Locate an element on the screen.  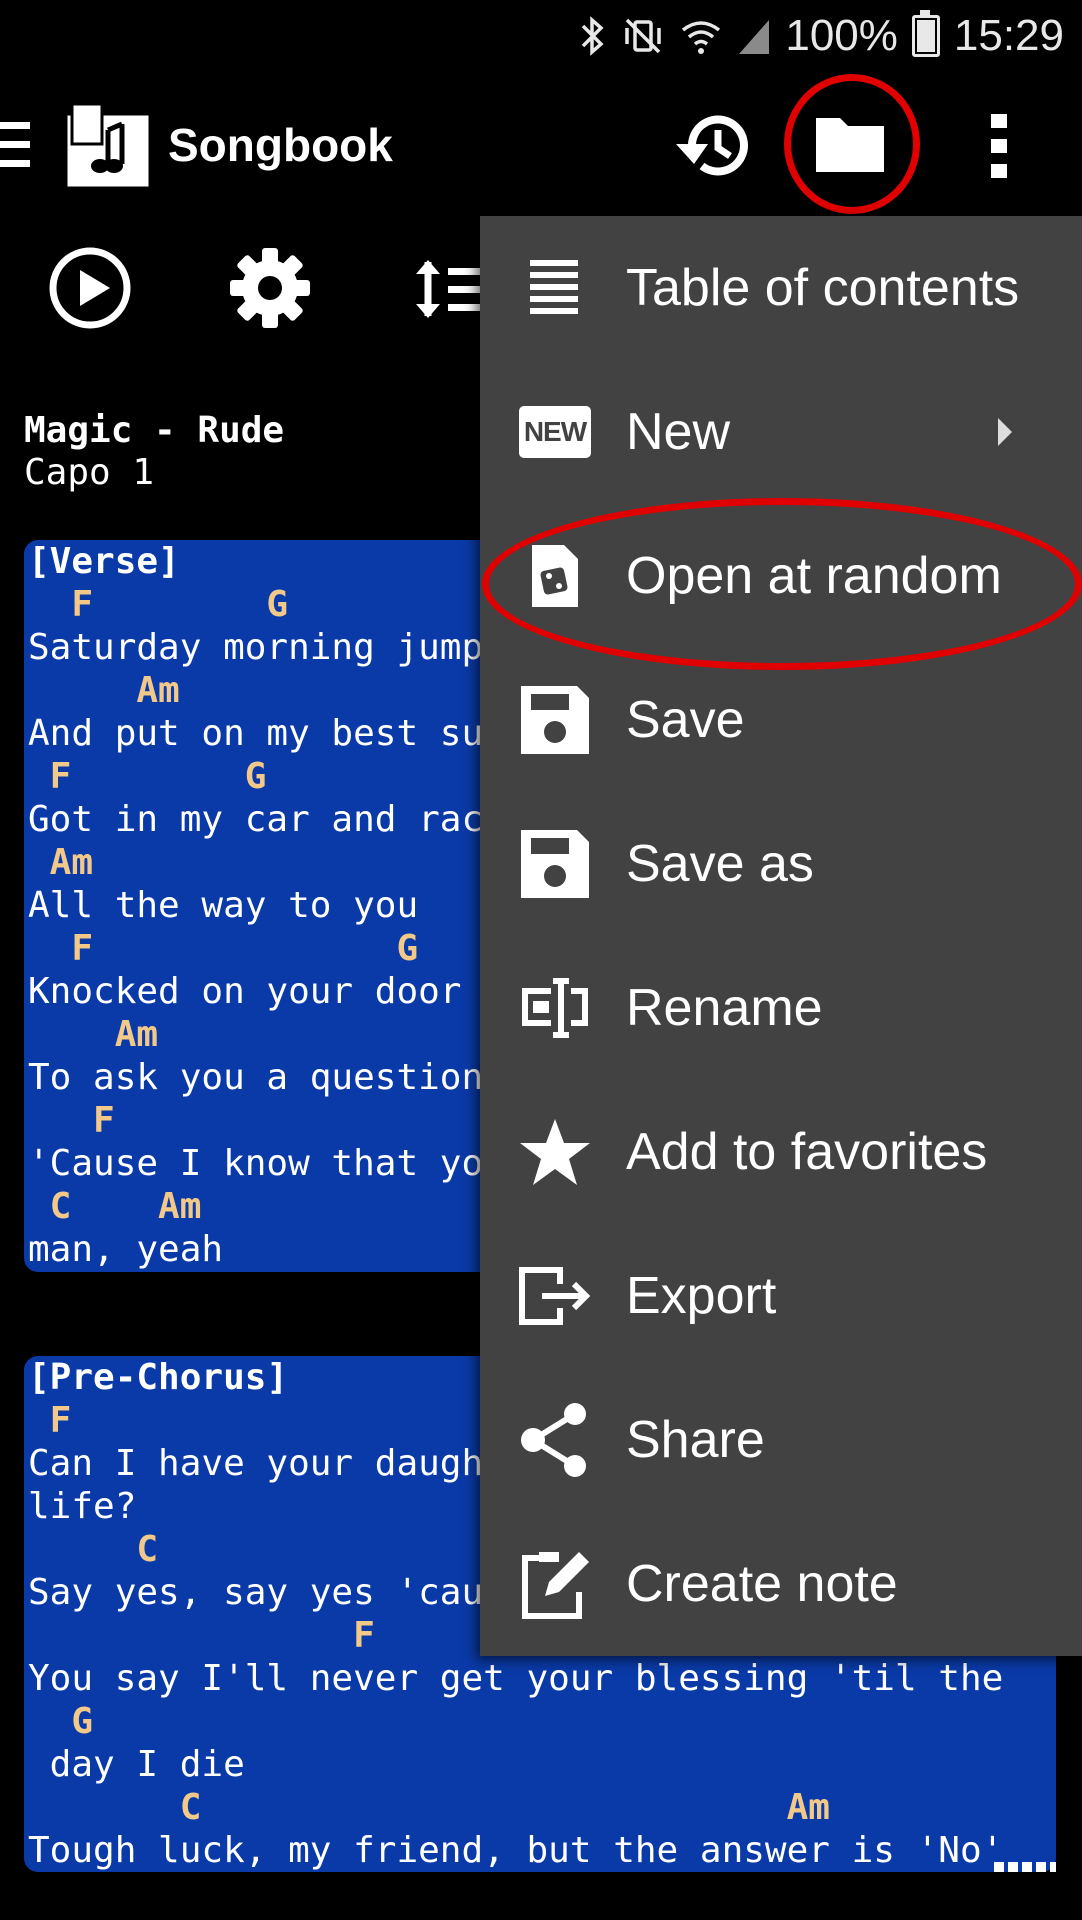
menu-item-add-to-favorites: Add to favorites is located at coordinates (781, 1152).